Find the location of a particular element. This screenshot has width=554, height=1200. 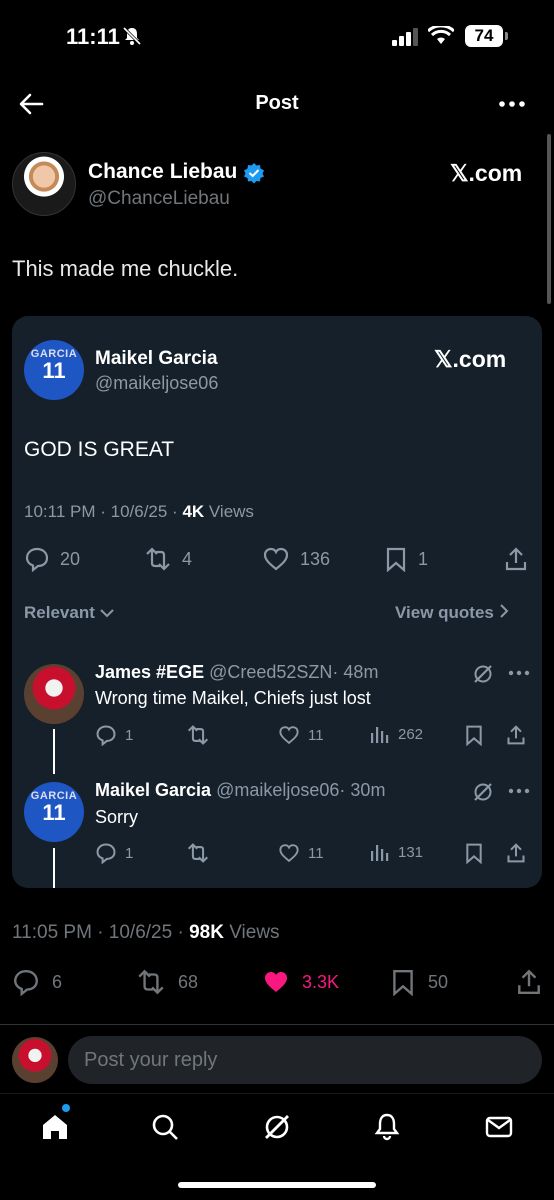

post-views-label: Views is located at coordinates (251, 932).